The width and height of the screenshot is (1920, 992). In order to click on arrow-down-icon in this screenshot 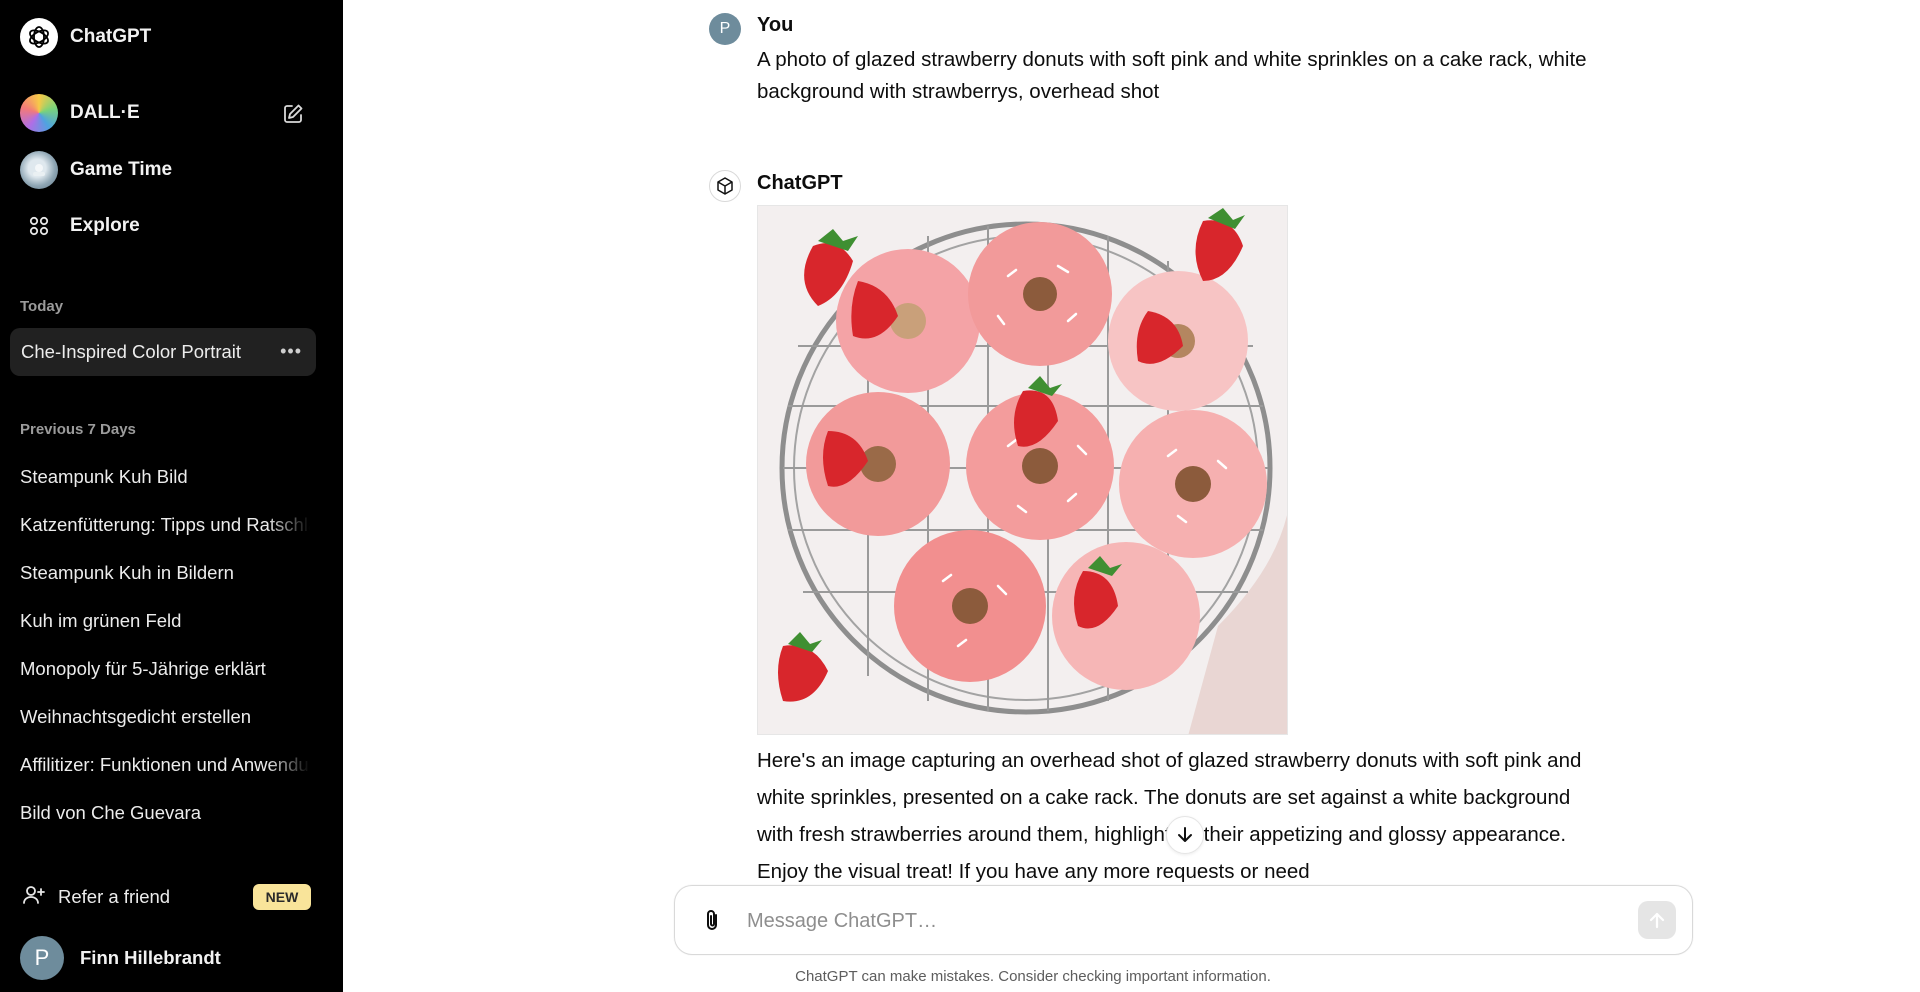, I will do `click(1185, 834)`.